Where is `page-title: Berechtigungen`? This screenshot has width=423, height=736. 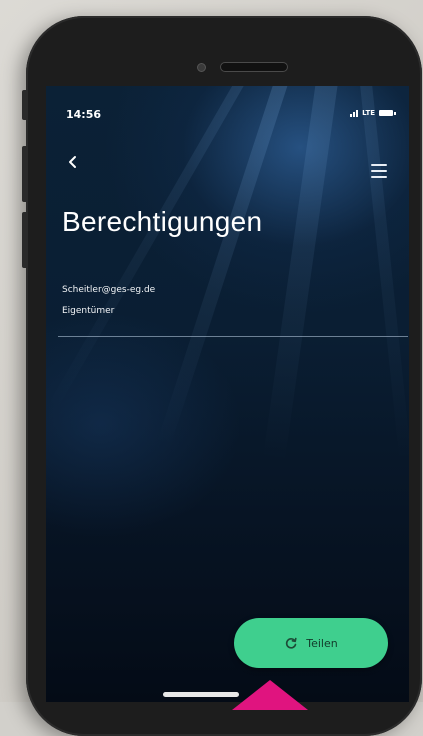
page-title: Berechtigungen is located at coordinates (162, 221).